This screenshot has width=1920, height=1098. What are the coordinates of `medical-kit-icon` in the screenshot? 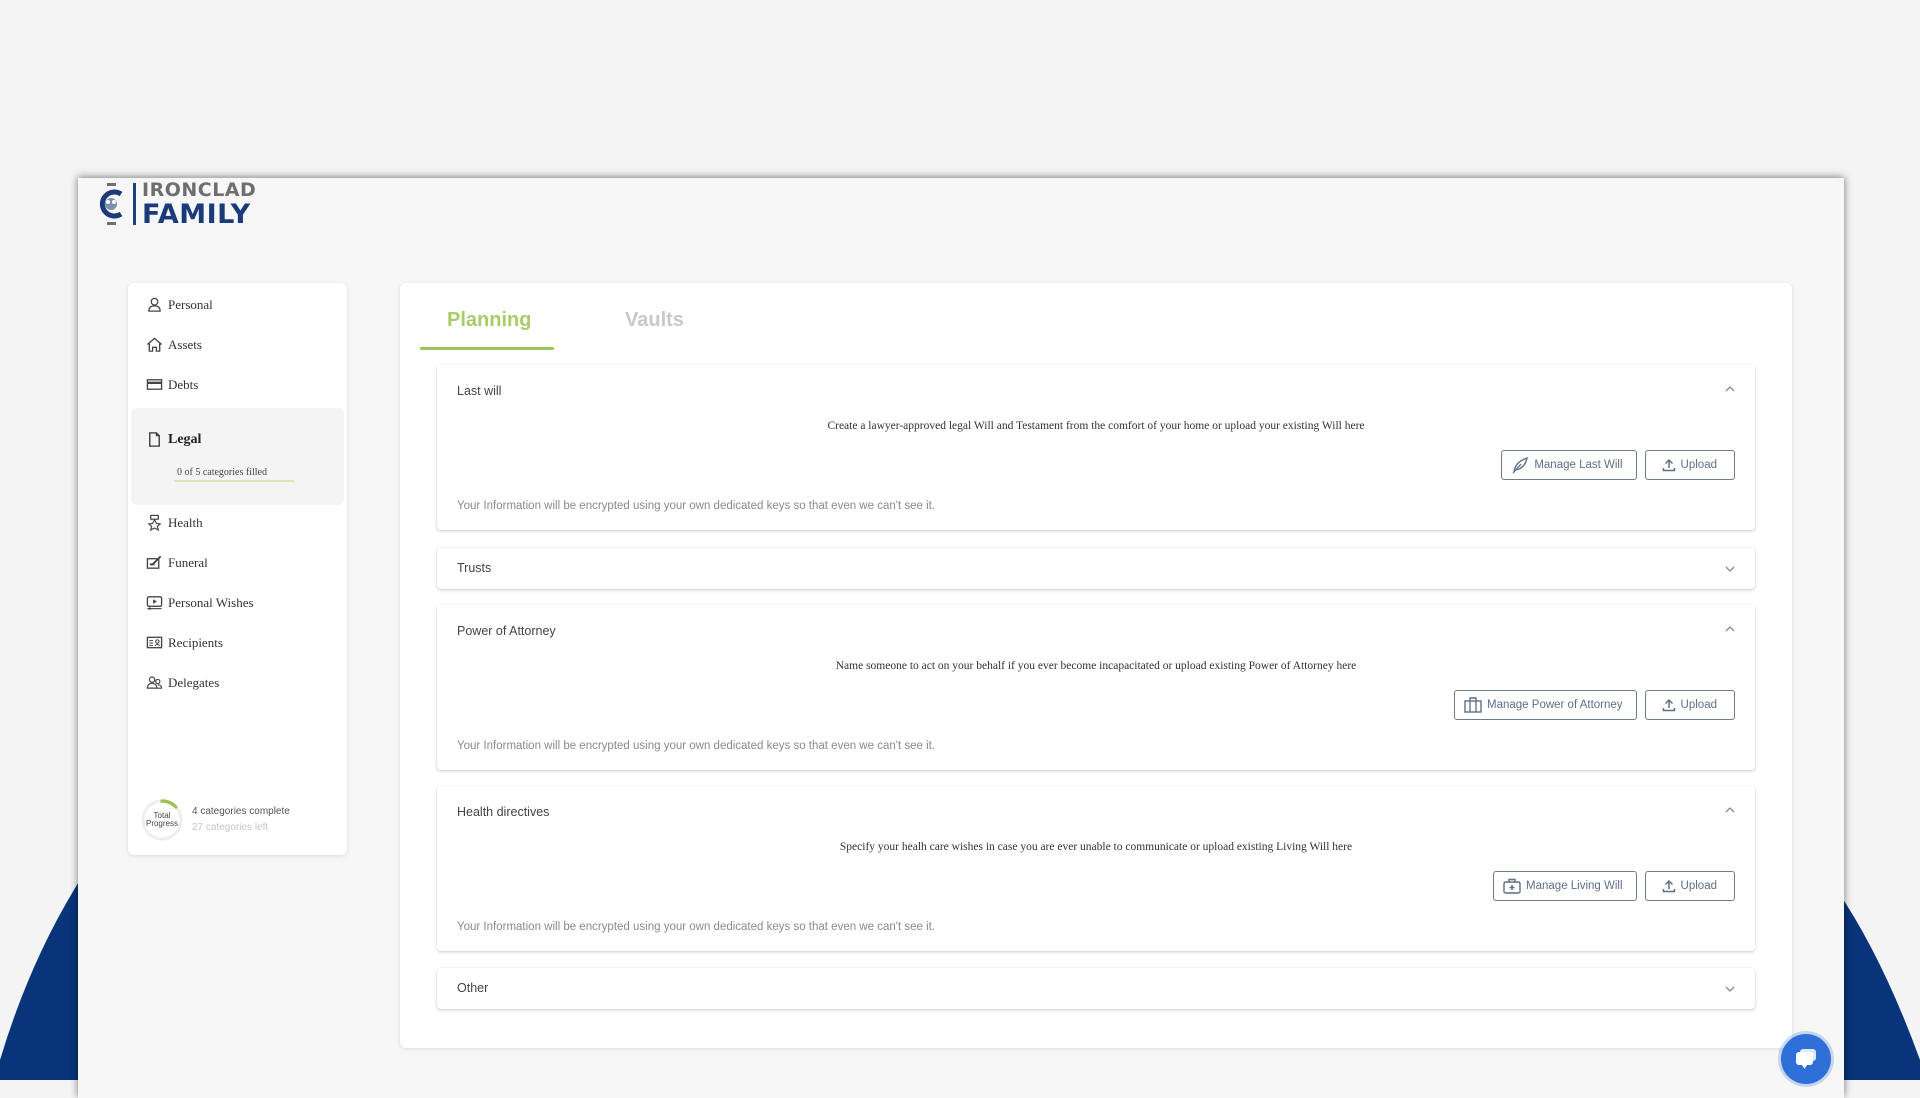 It's located at (1512, 886).